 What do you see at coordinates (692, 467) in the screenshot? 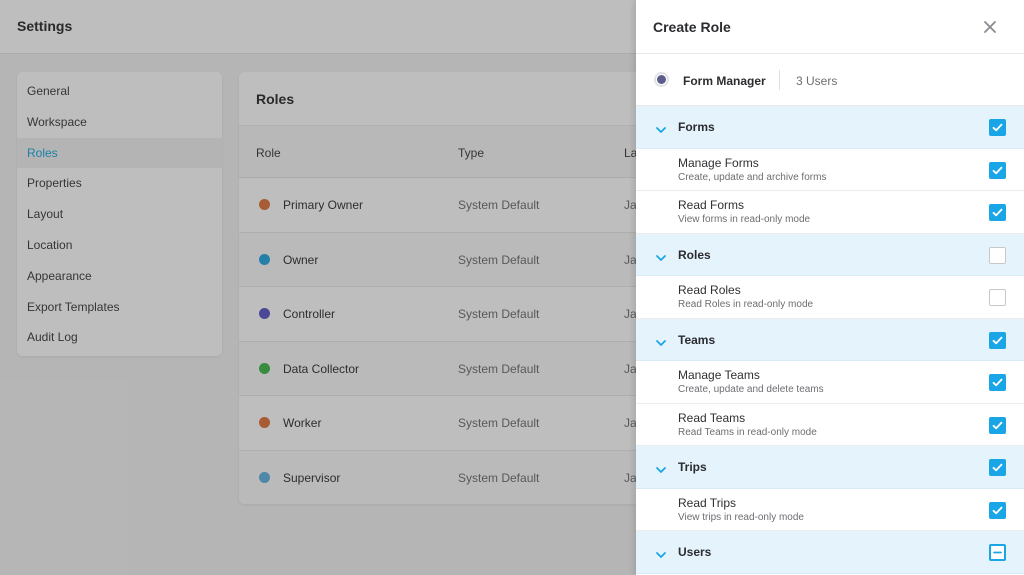
I see `permission-group-label: Trips` at bounding box center [692, 467].